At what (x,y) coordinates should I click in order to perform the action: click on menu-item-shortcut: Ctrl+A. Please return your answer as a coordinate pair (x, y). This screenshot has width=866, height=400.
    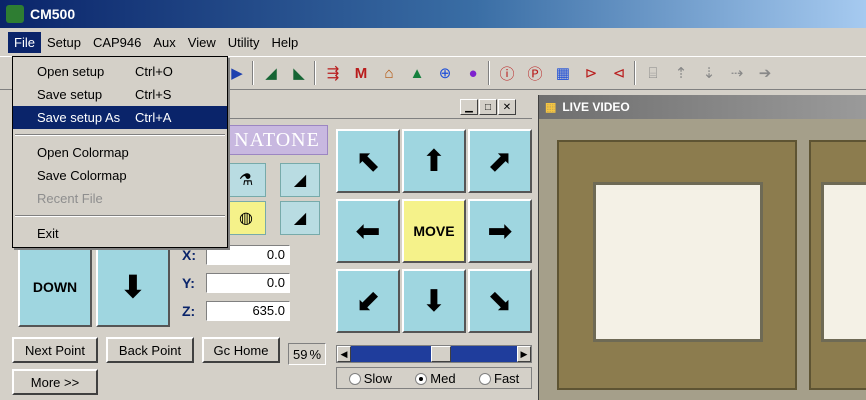
    Looking at the image, I should click on (153, 117).